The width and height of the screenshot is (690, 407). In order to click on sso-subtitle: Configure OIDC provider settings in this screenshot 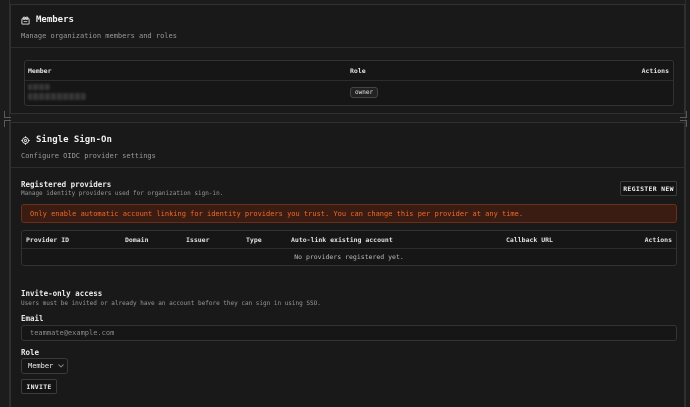, I will do `click(88, 156)`.